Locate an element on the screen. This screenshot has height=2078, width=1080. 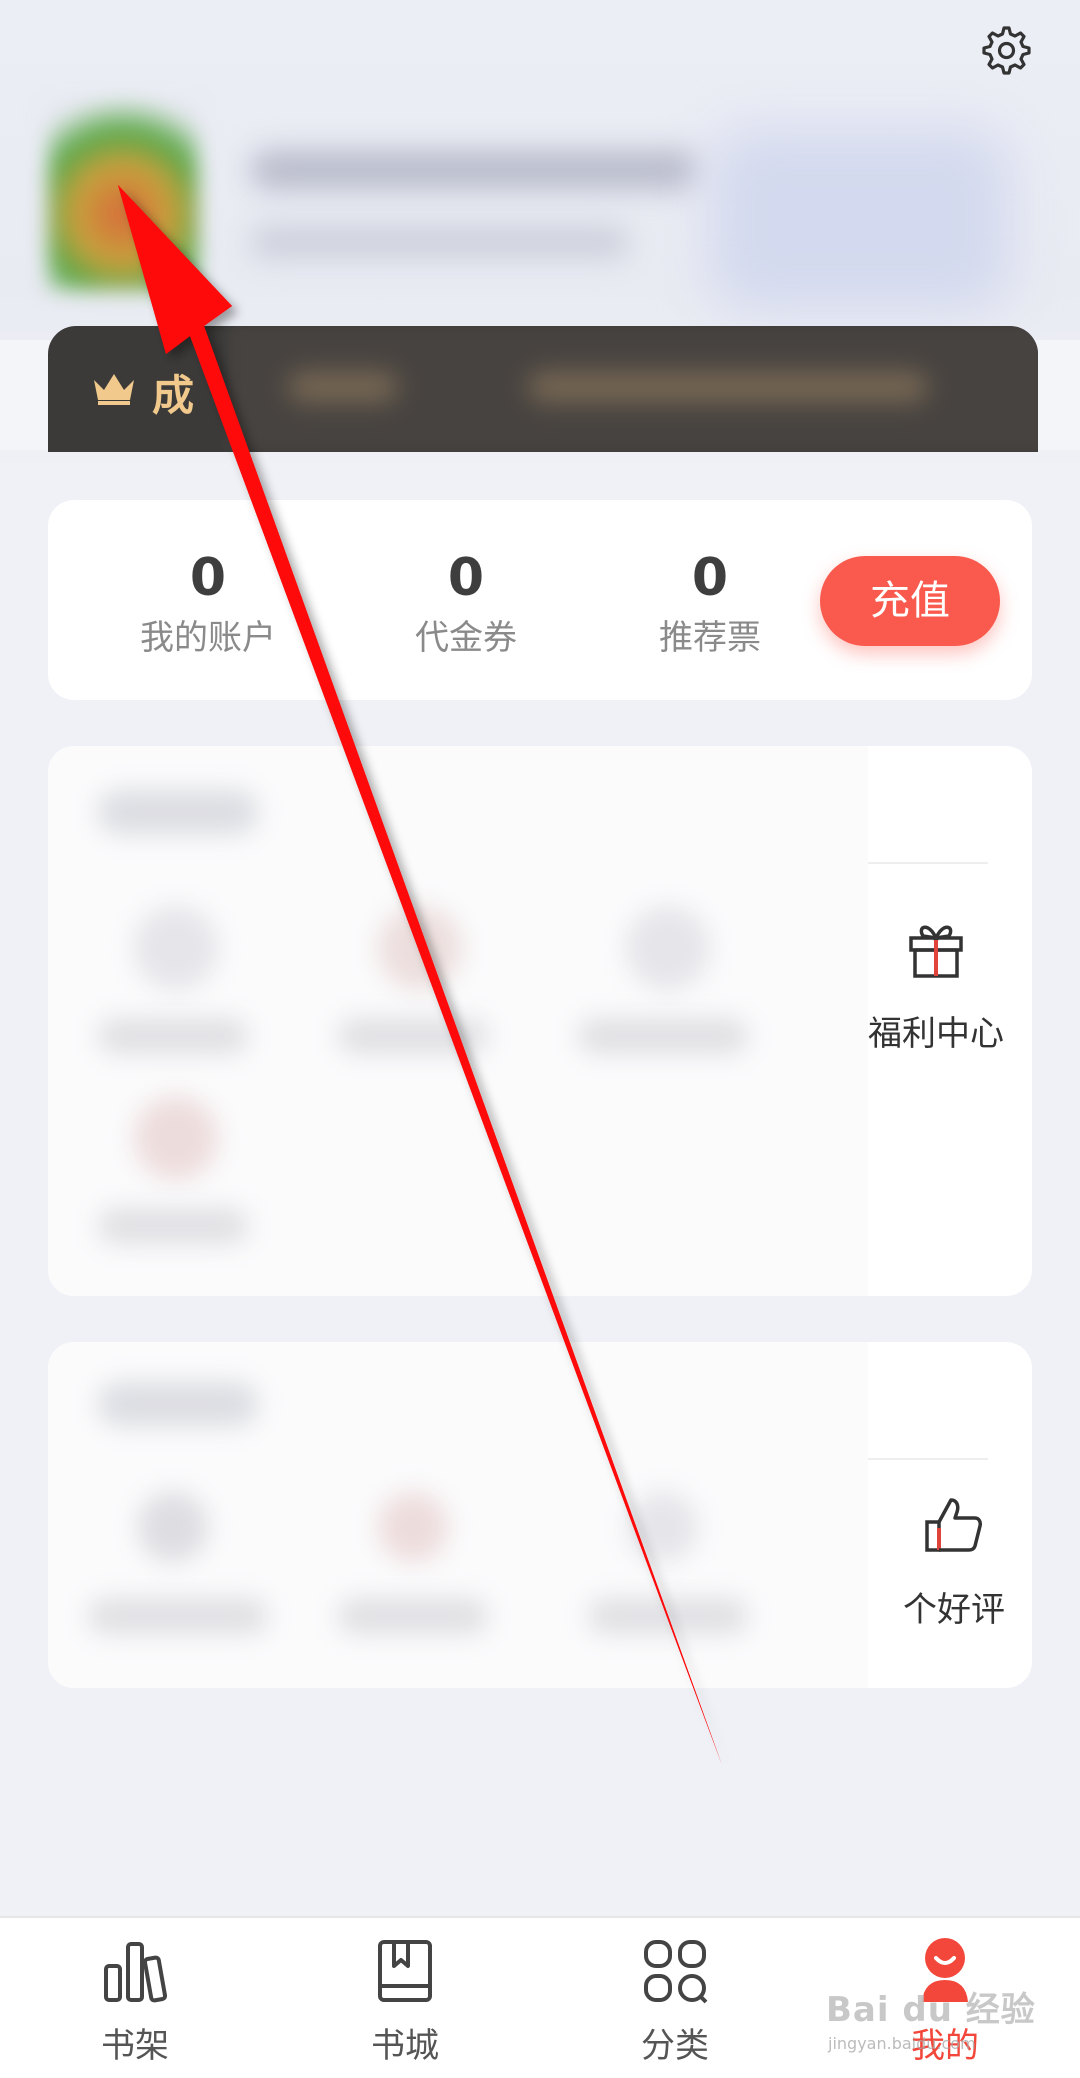
book-icon is located at coordinates (405, 1971).